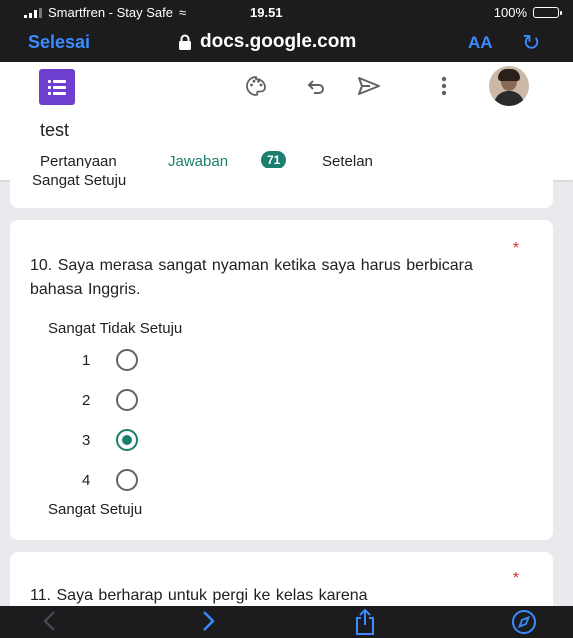 This screenshot has width=573, height=638. I want to click on radio-button-selected, so click(127, 440).